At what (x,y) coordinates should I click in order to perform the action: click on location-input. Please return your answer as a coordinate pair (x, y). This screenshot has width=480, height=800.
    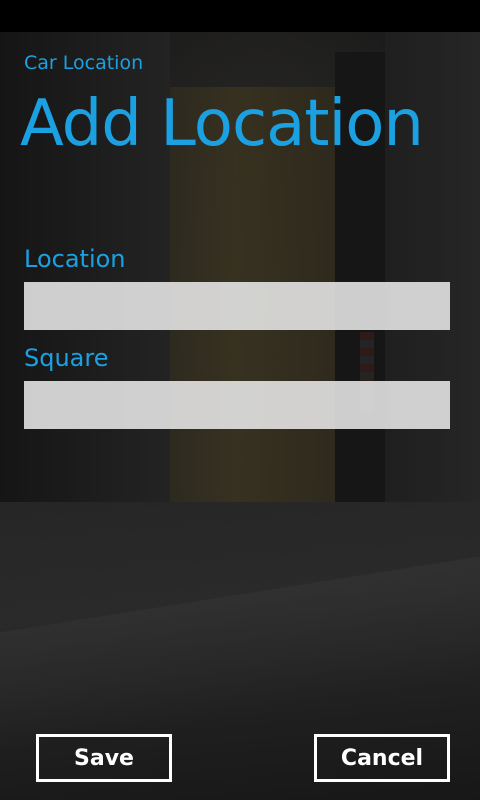
    Looking at the image, I should click on (237, 306).